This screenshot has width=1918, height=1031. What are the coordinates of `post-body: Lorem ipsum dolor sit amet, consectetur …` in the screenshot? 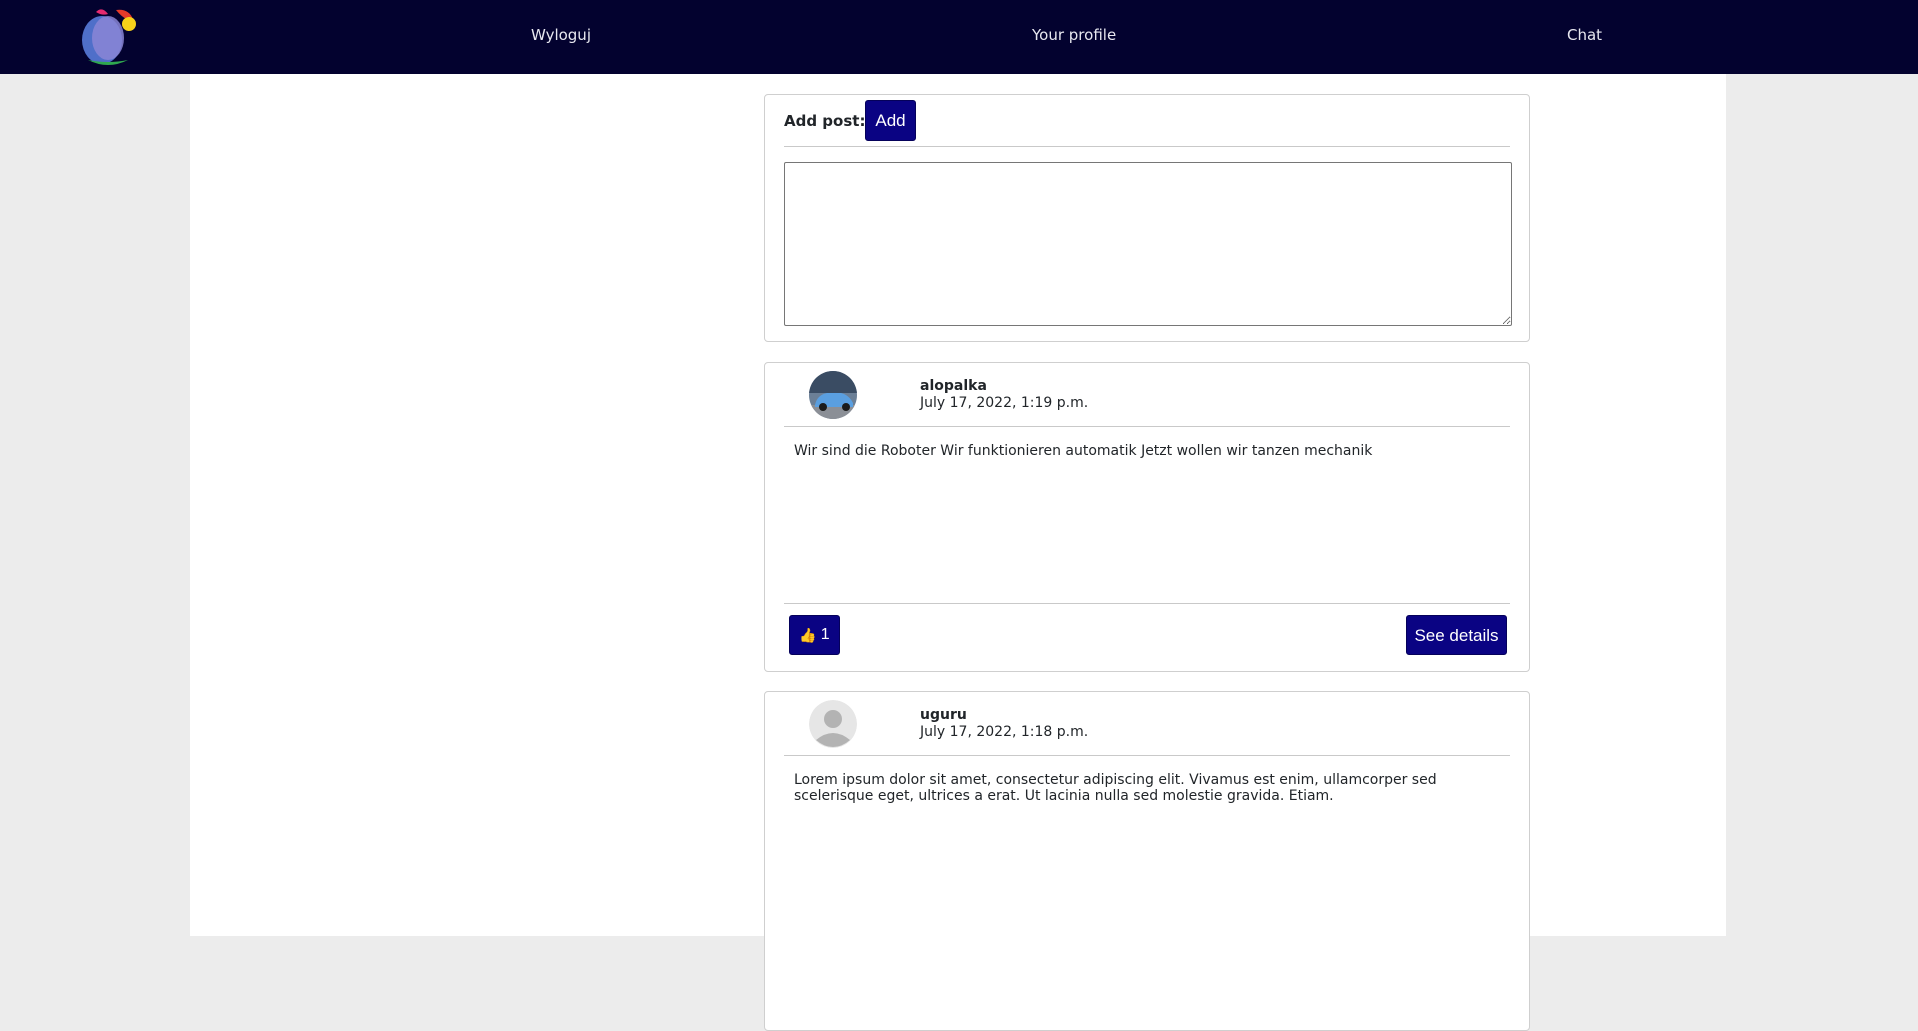 It's located at (1115, 788).